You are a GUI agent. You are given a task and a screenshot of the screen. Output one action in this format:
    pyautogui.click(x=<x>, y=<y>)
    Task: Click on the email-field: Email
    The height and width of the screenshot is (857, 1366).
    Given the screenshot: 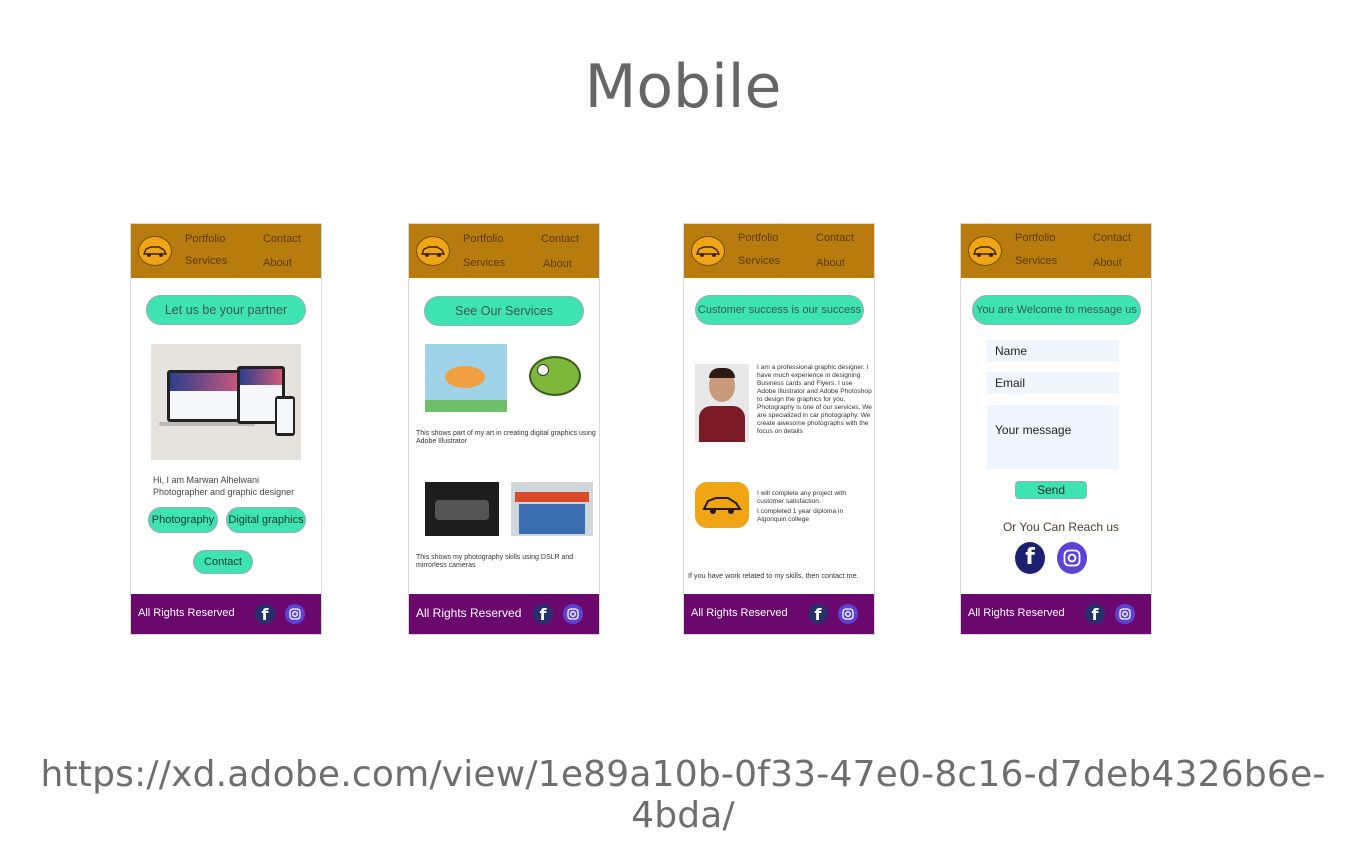 What is the action you would take?
    pyautogui.click(x=1053, y=383)
    